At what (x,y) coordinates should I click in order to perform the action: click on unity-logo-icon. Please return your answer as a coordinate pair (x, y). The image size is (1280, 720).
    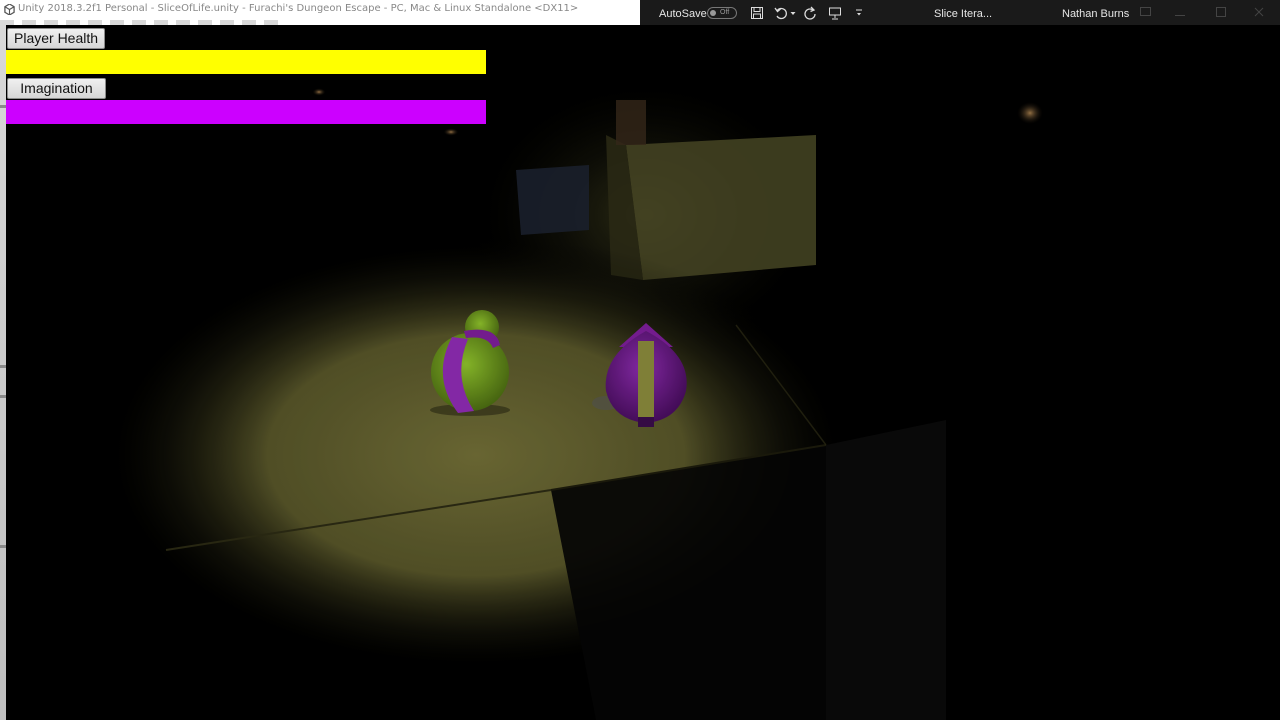
    Looking at the image, I should click on (9, 9).